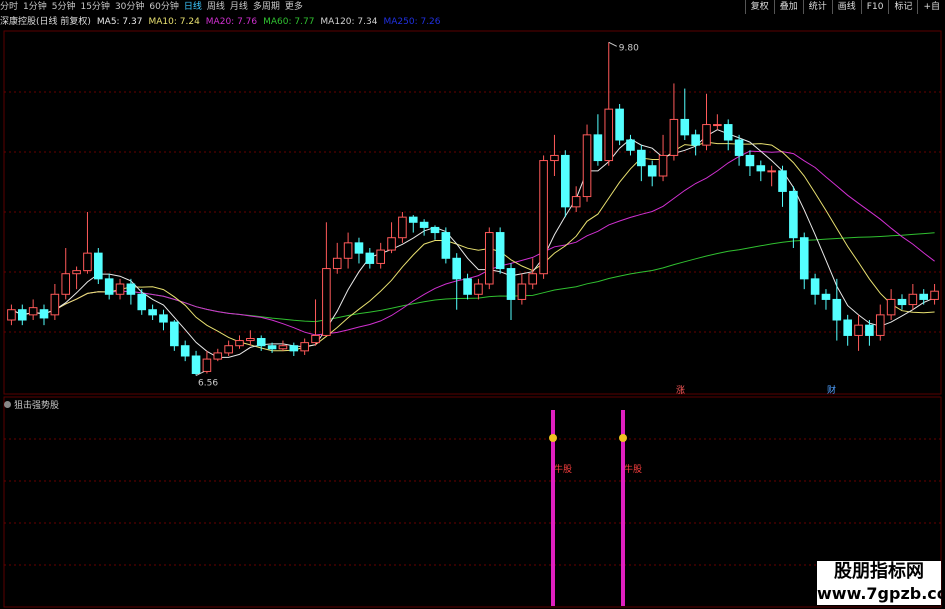  I want to click on indicator-name: 狙击强势股, so click(37, 406).